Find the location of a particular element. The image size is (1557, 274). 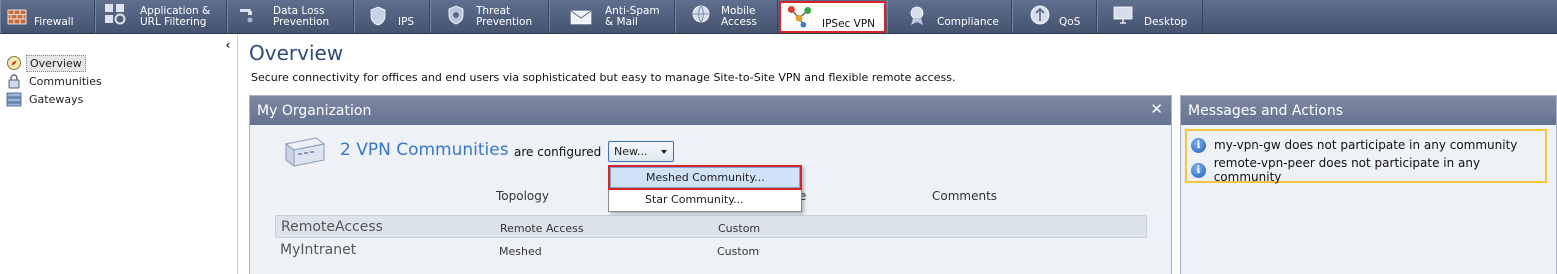

tab-anti-spam-mail: Anti-Spam & Mail is located at coordinates (612, 16).